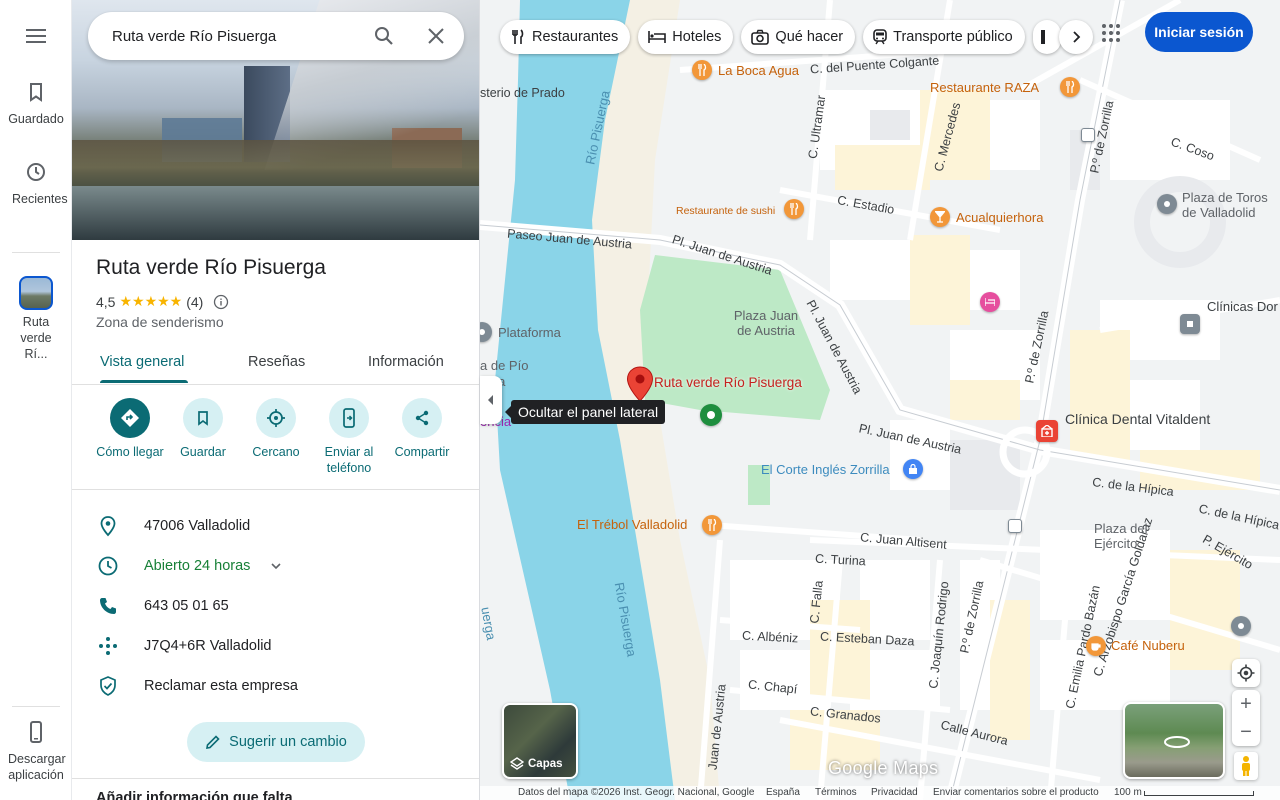 The image size is (1280, 800). What do you see at coordinates (36, 36) in the screenshot?
I see `menu-icon` at bounding box center [36, 36].